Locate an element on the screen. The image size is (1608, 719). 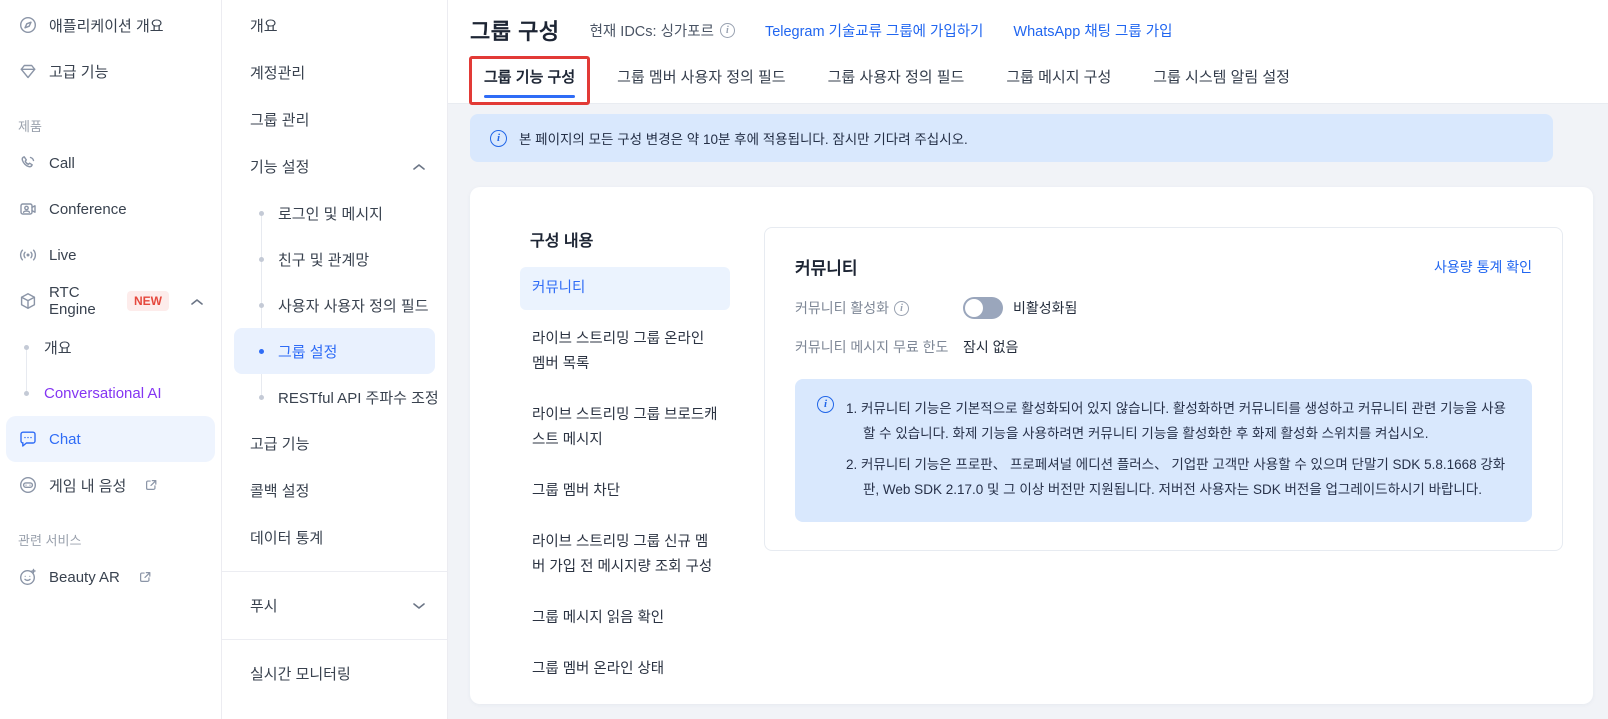
config-item-group-member-block: 그룹 멤버 차단 is located at coordinates (625, 491).